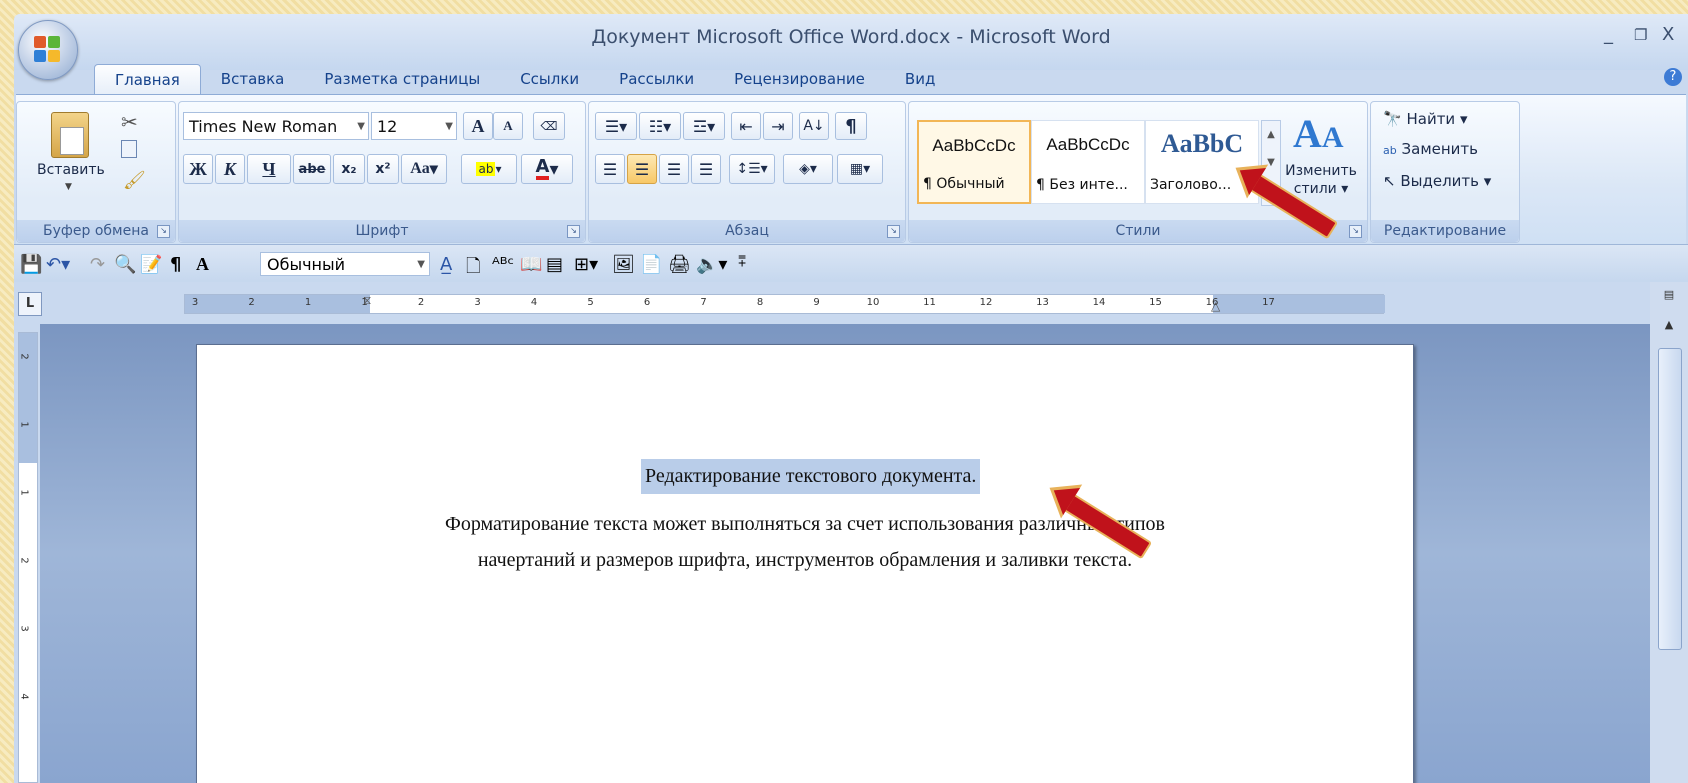 Image resolution: width=1688 pixels, height=783 pixels. I want to click on book-icon: 📖, so click(531, 264).